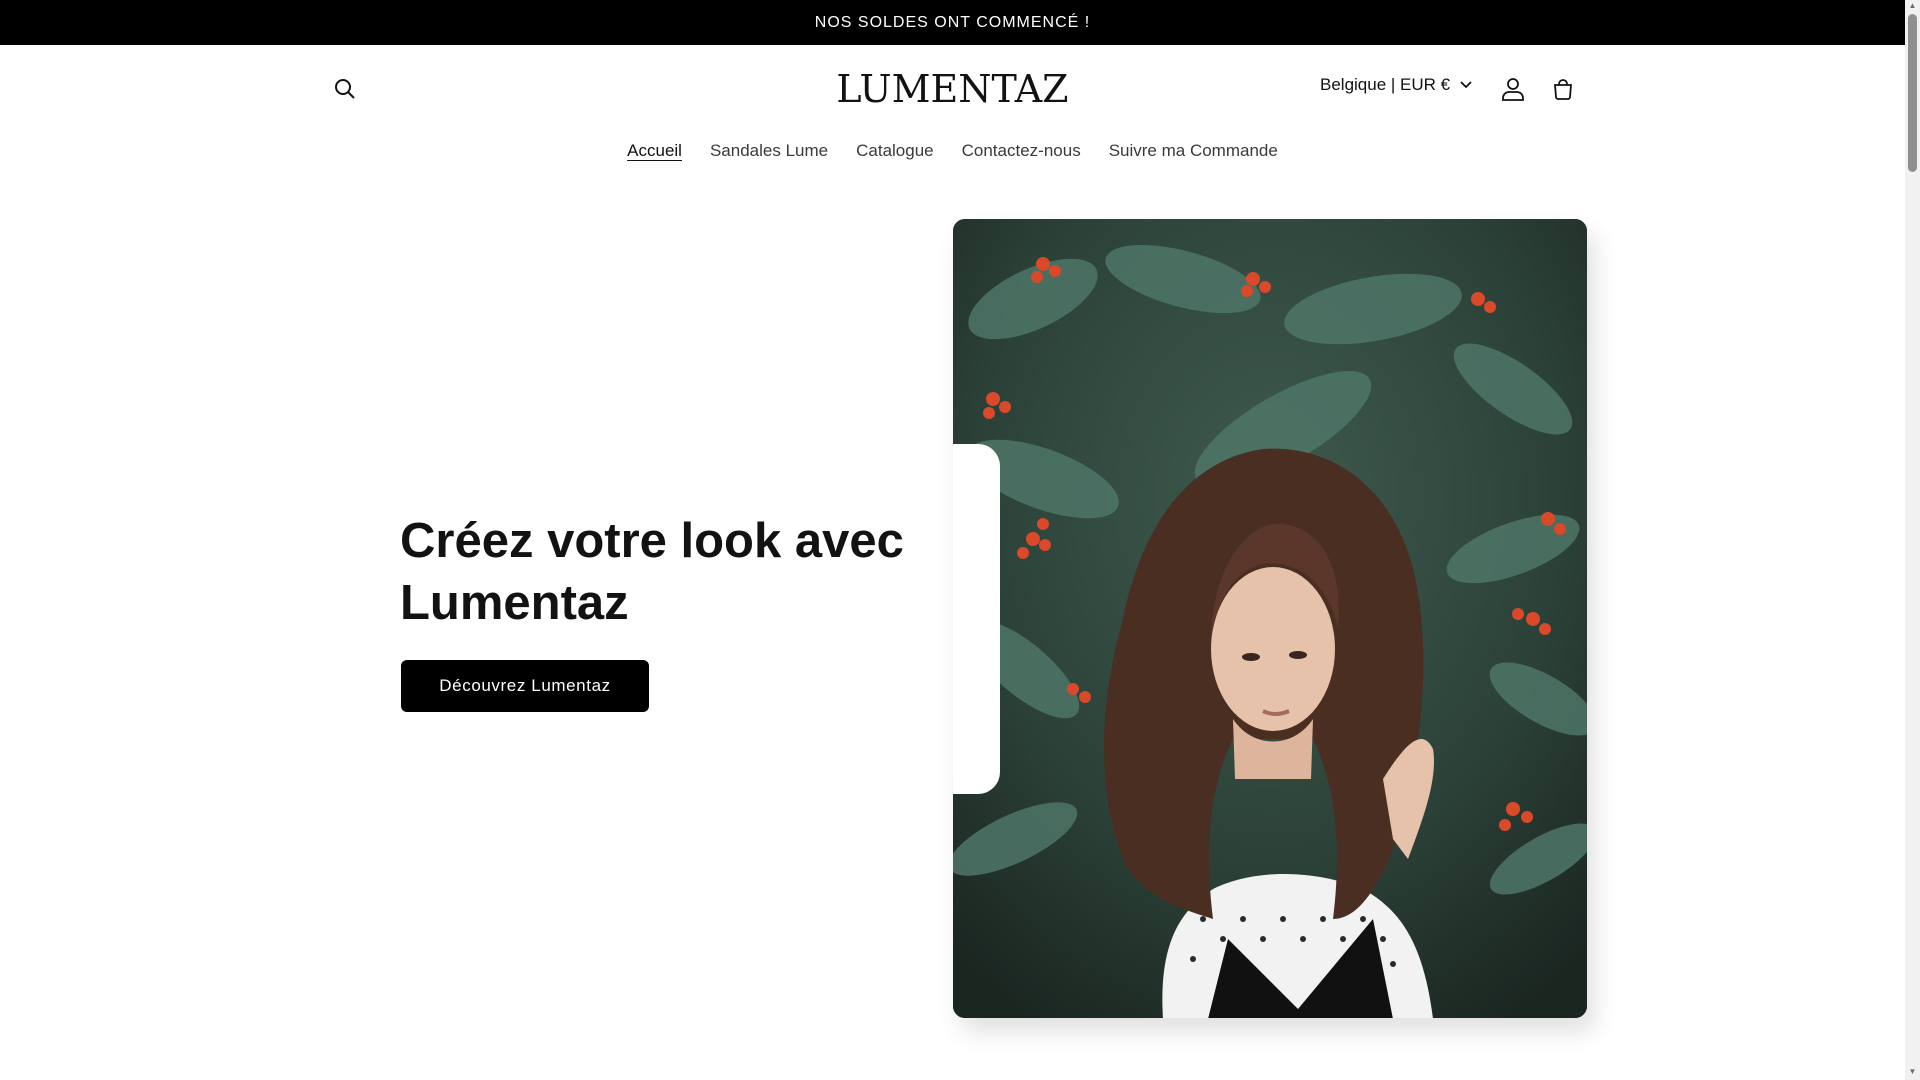  What do you see at coordinates (1021, 151) in the screenshot?
I see `nav-item-contactez-nous: Contactez-nous` at bounding box center [1021, 151].